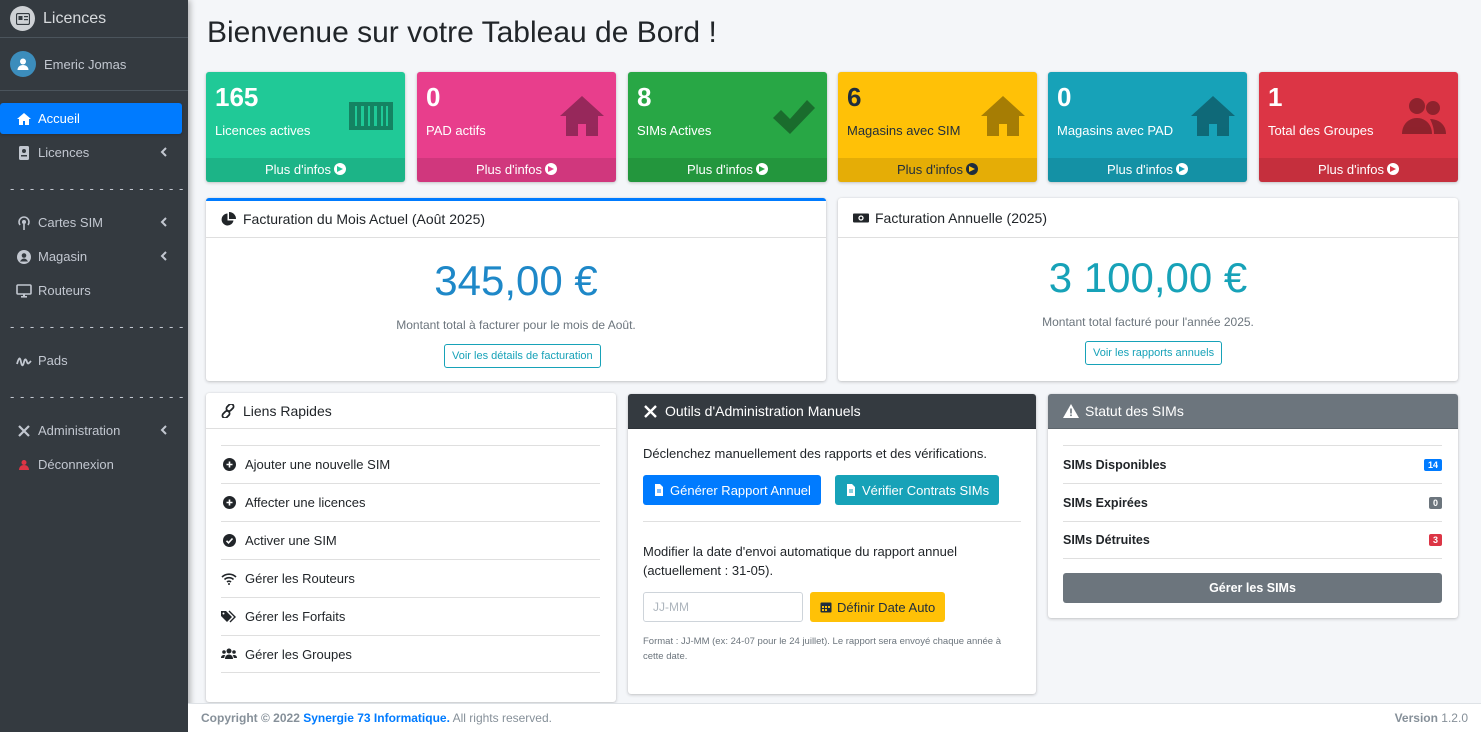  What do you see at coordinates (1432, 464) in the screenshot?
I see `count-badge: 14` at bounding box center [1432, 464].